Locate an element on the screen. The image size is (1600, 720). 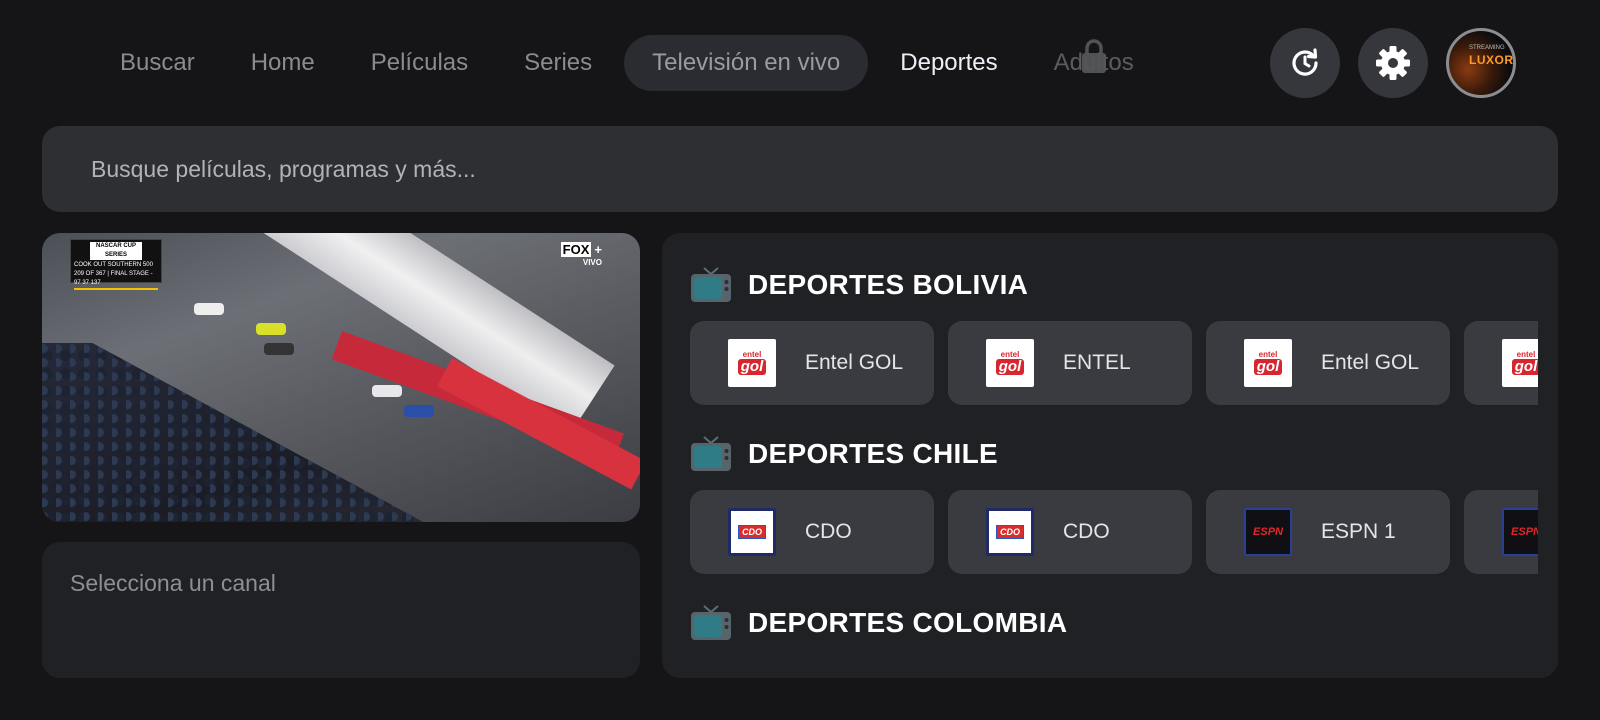
lock-icon is located at coordinates (1093, 56).